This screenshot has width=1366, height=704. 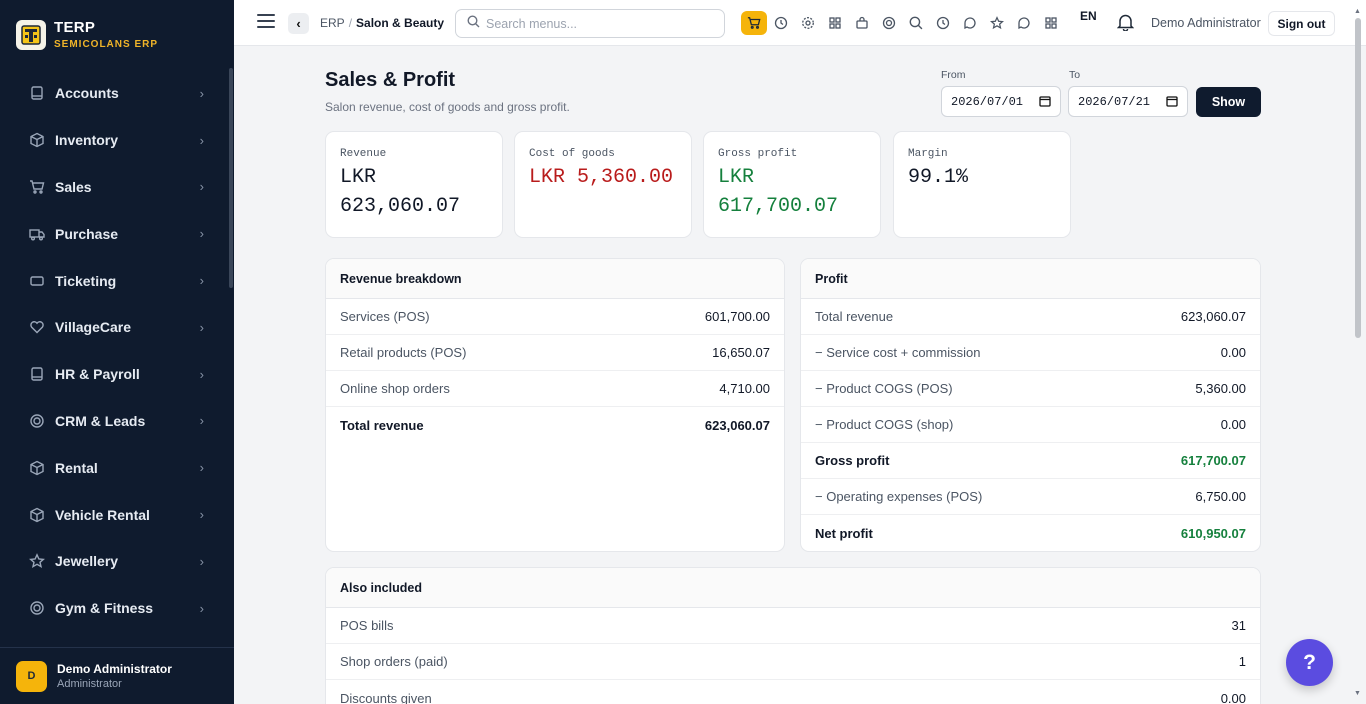 I want to click on sidebar-item-gym-fitness: Gym & Fitness ›, so click(x=114, y=608).